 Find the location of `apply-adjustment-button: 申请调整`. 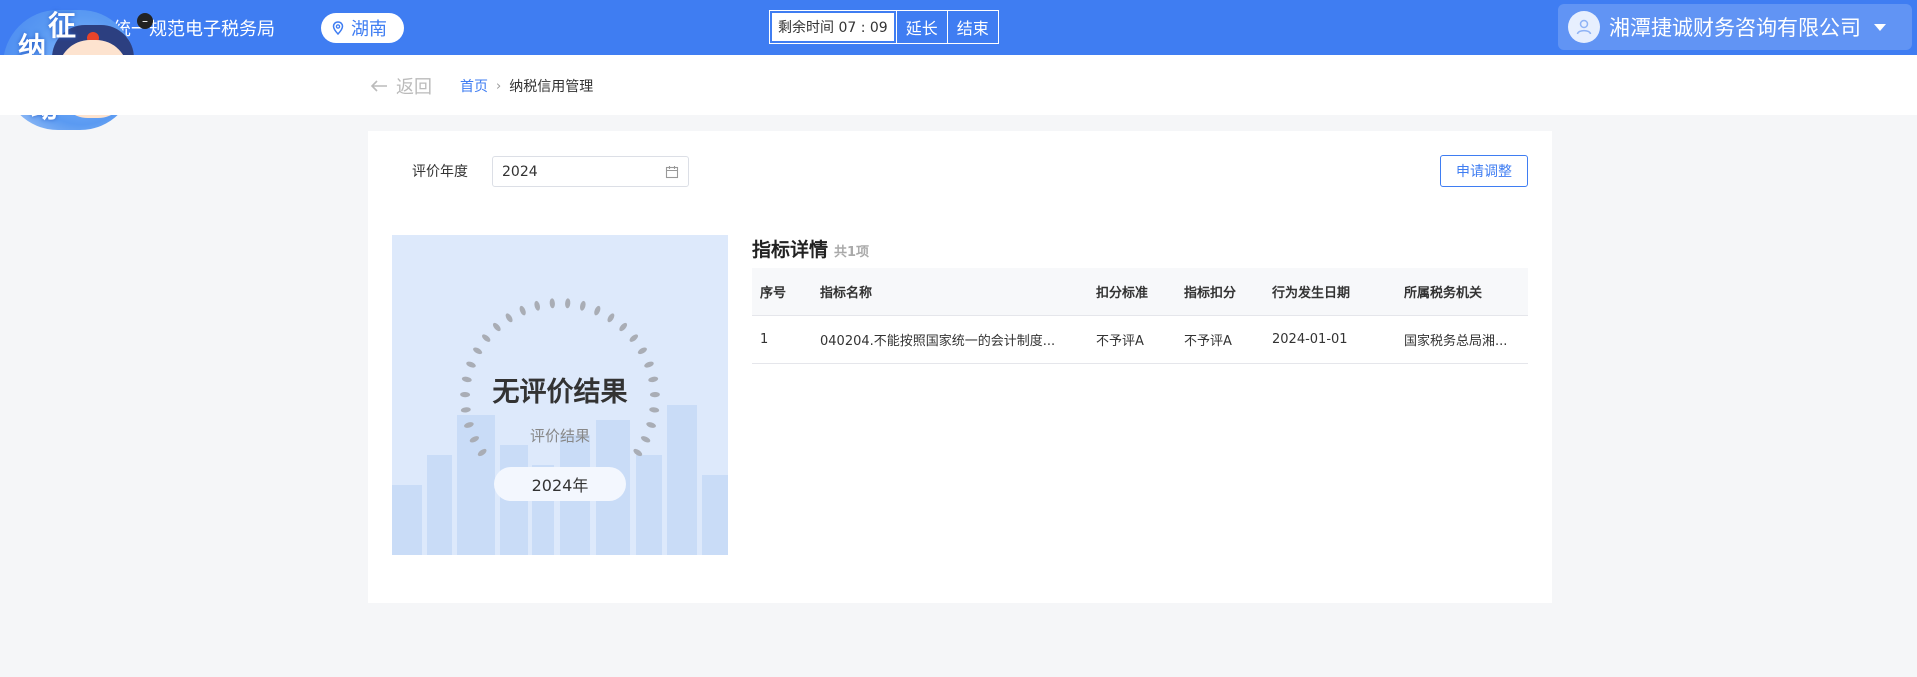

apply-adjustment-button: 申请调整 is located at coordinates (1484, 171).